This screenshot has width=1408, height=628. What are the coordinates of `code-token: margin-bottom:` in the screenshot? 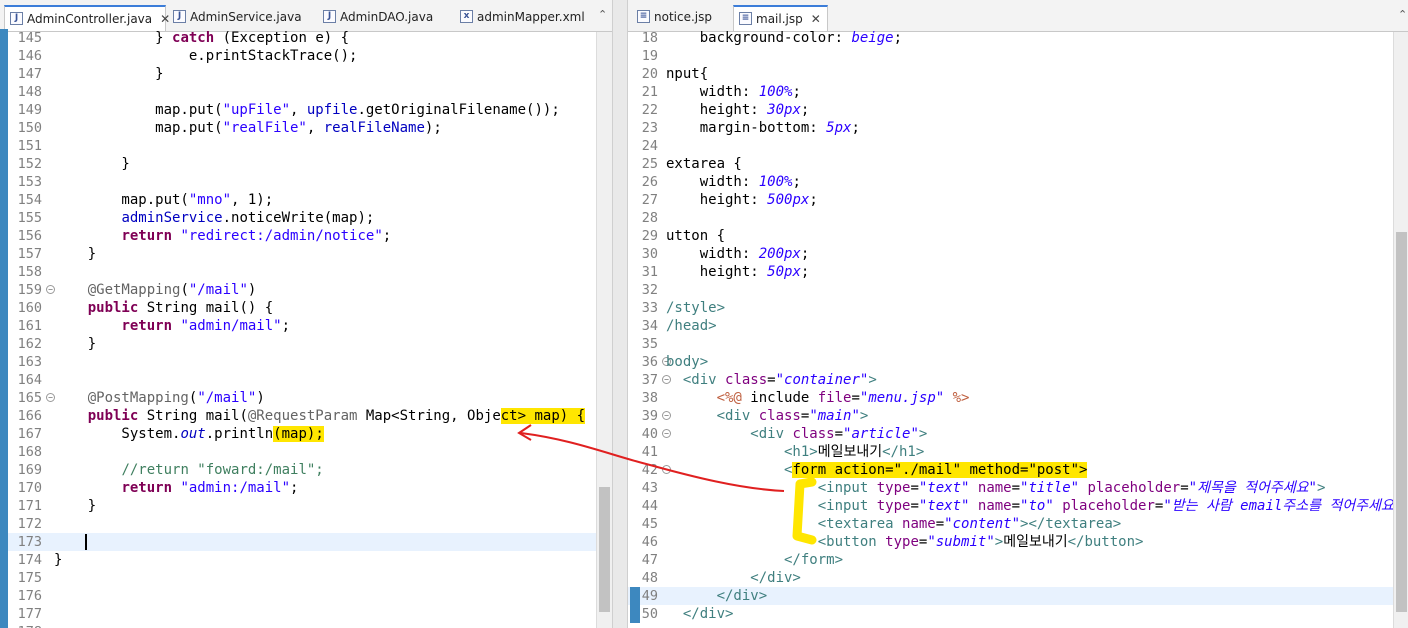 It's located at (746, 128).